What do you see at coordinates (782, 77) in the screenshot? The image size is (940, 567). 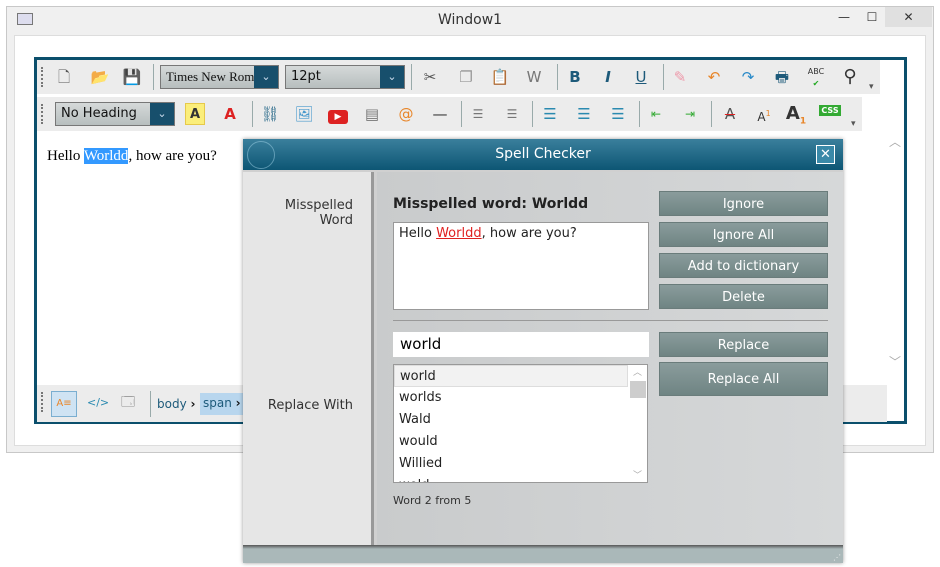 I see `print-icon: 🖶` at bounding box center [782, 77].